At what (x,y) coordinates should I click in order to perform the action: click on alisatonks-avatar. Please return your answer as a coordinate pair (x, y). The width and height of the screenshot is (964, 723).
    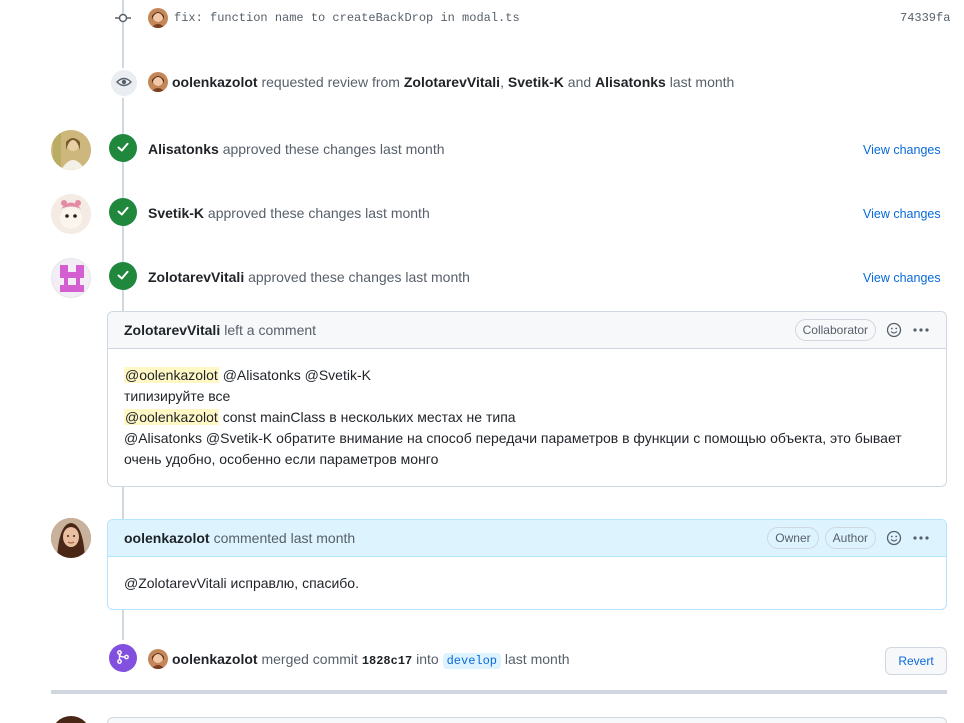
    Looking at the image, I should click on (71, 150).